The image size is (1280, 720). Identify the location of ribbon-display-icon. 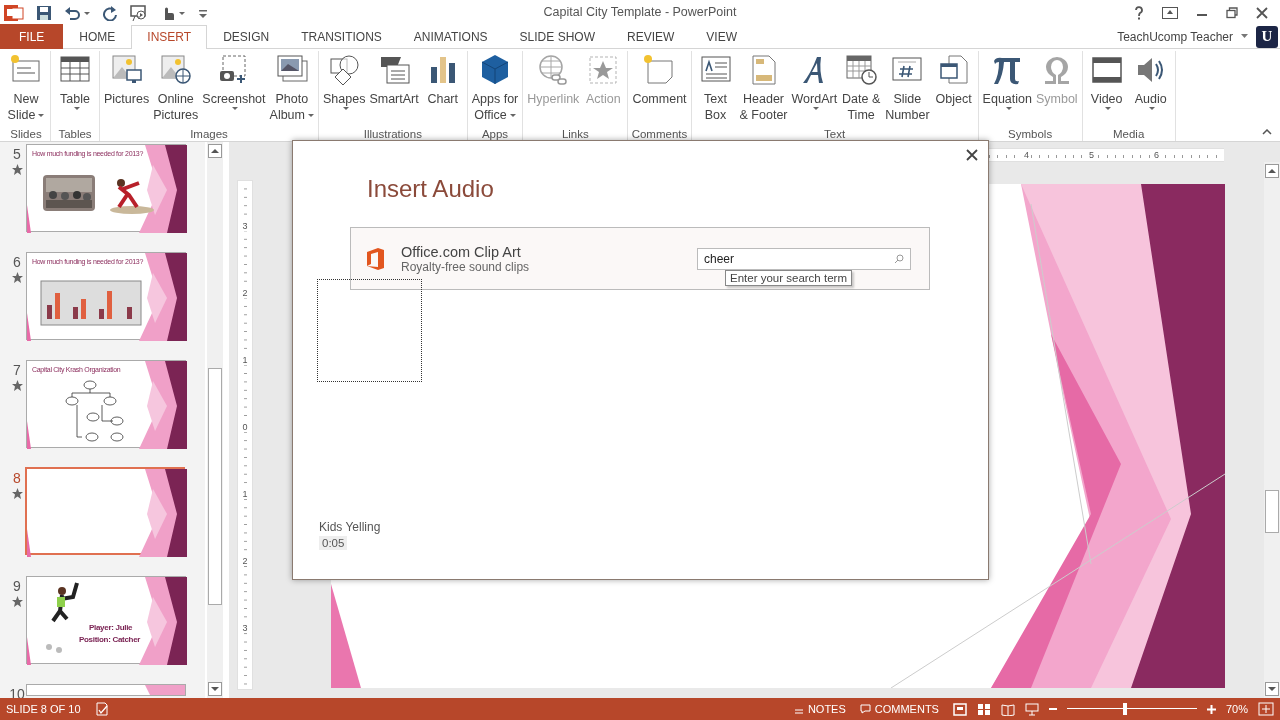
(1170, 12).